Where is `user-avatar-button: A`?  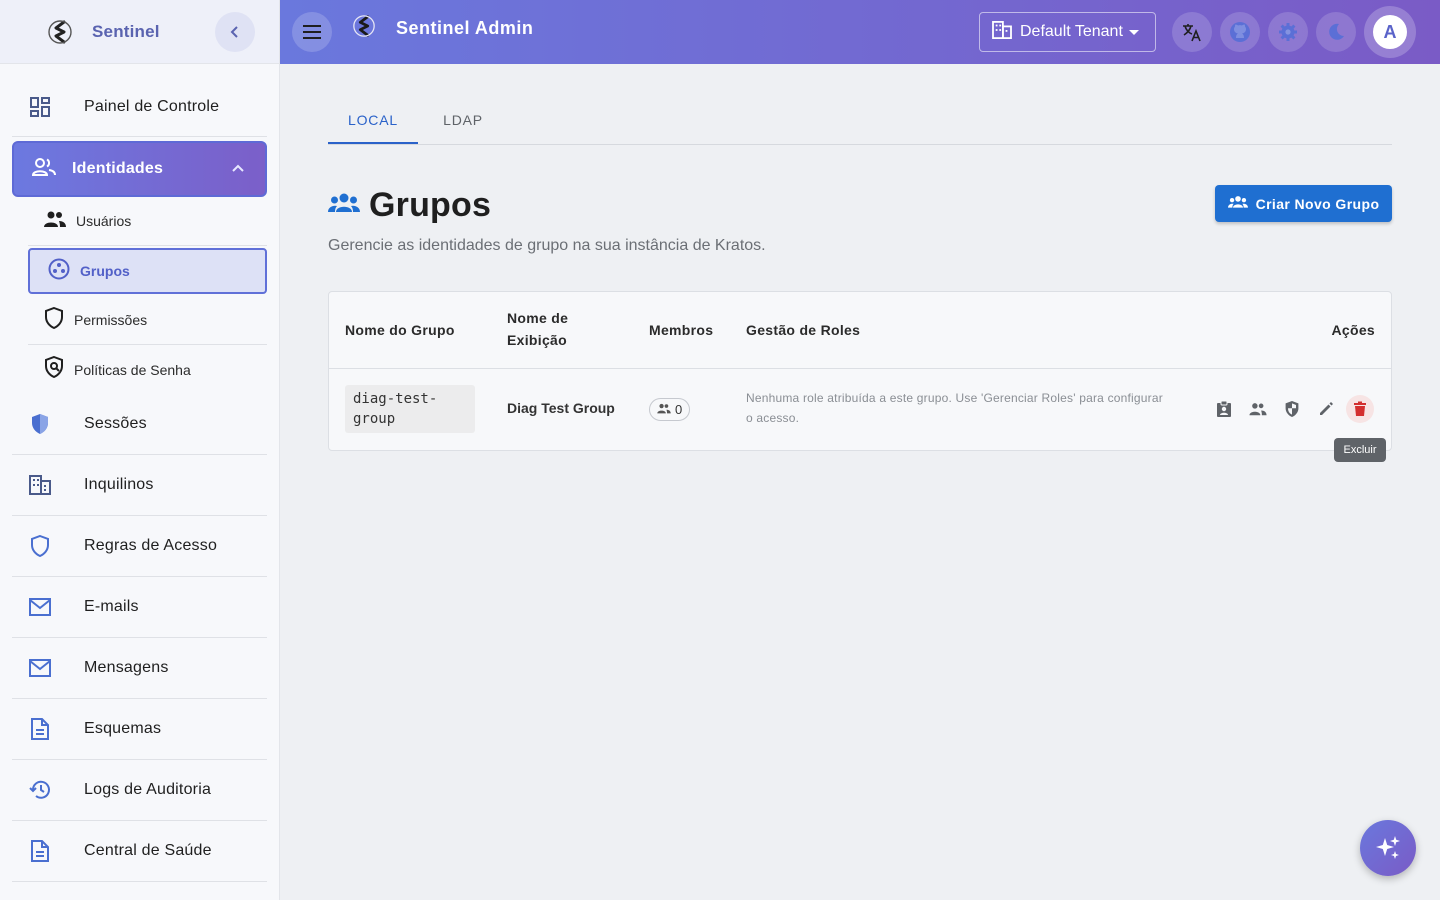
user-avatar-button: A is located at coordinates (1390, 32).